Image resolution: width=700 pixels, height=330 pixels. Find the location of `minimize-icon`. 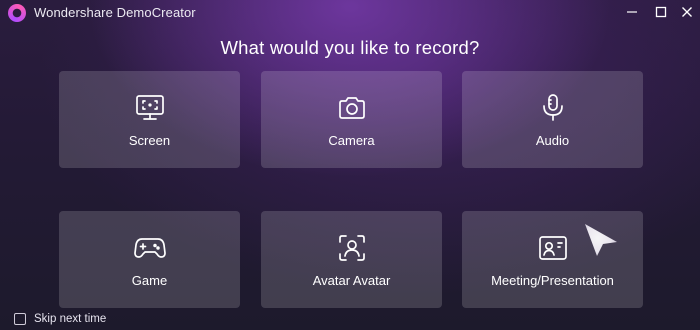

minimize-icon is located at coordinates (632, 12).